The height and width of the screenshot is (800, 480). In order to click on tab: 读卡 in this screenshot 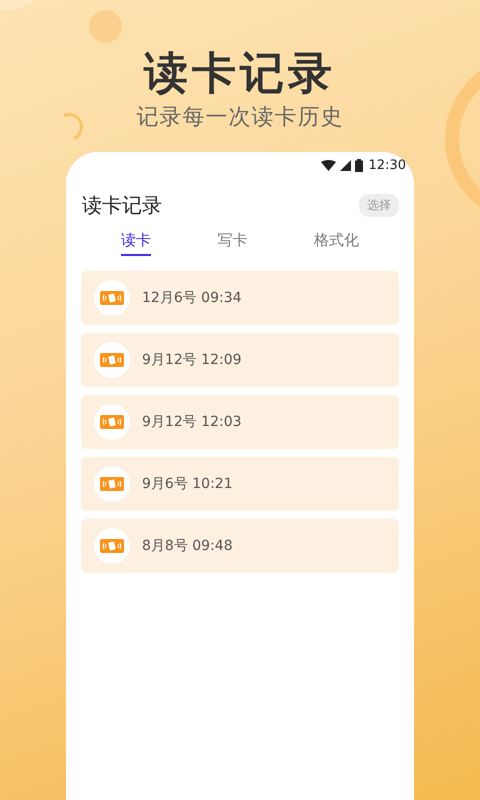, I will do `click(136, 243)`.